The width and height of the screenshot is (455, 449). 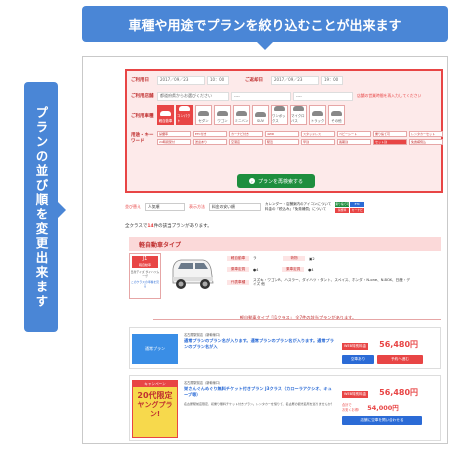 I want to click on keyword-chip: 駅近, so click(x=282, y=142).